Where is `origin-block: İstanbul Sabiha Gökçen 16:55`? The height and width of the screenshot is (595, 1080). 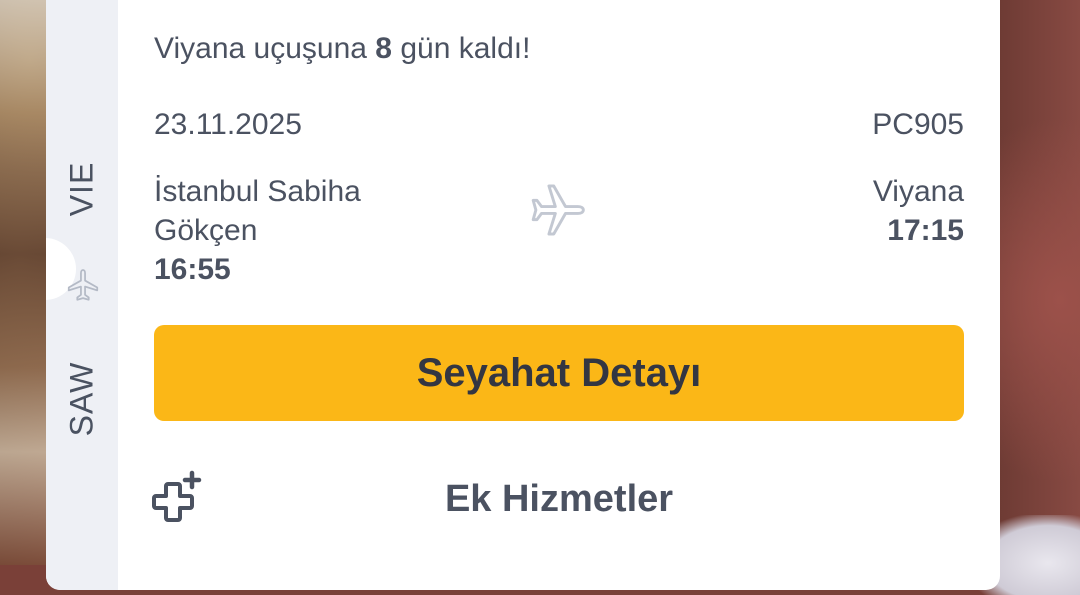
origin-block: İstanbul Sabiha Gökçen 16:55 is located at coordinates (274, 230).